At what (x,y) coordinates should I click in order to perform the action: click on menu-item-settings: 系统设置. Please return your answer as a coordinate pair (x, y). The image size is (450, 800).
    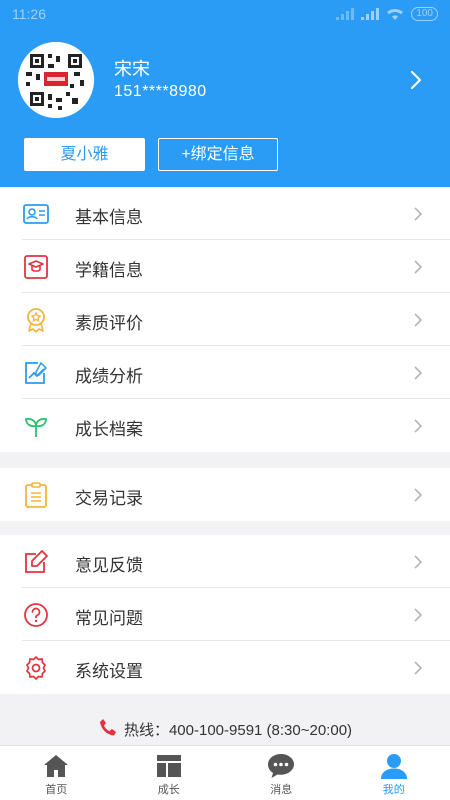
    Looking at the image, I should click on (225, 667).